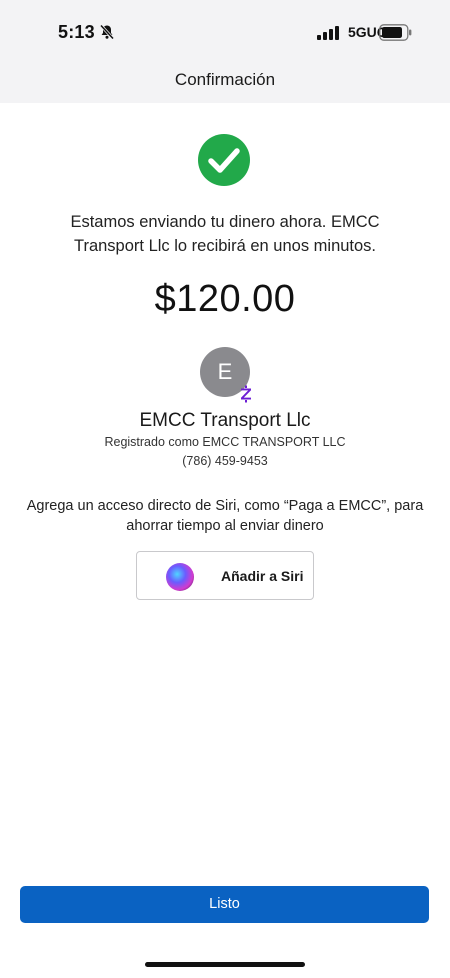 The width and height of the screenshot is (450, 978). I want to click on recipient-phone: (786) 459-9453, so click(225, 461).